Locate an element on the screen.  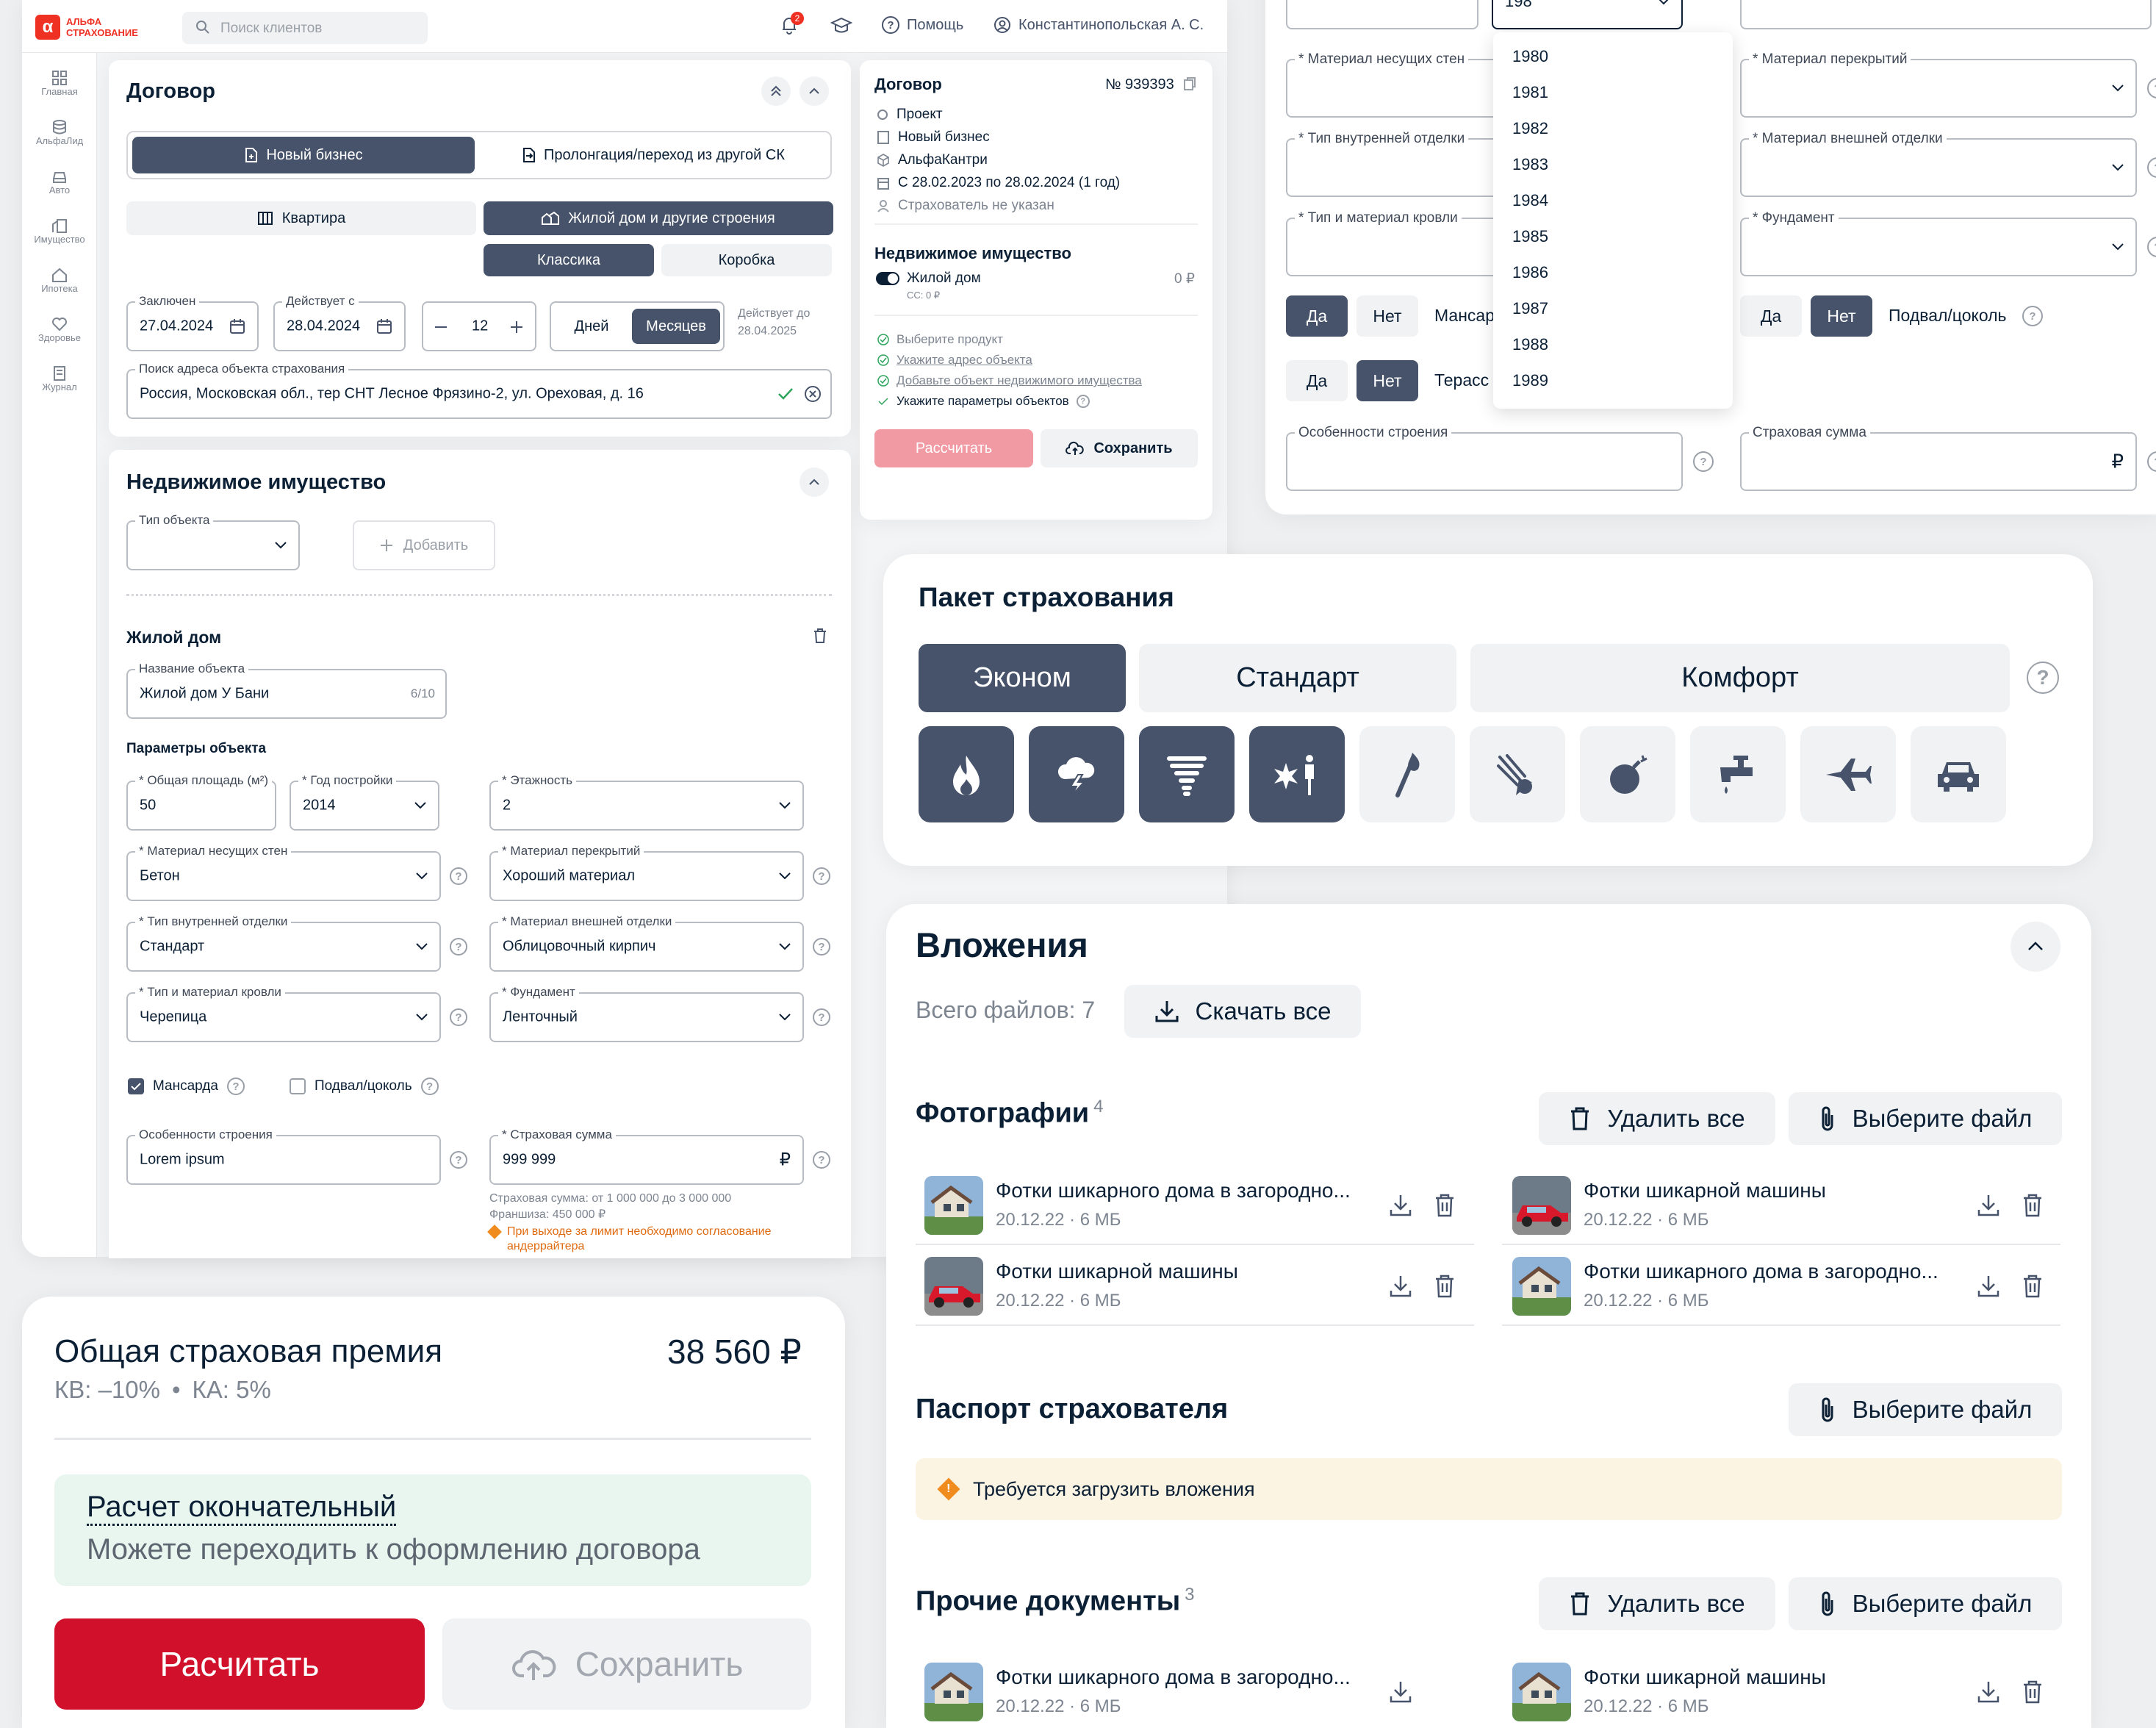
box-button: Коробка is located at coordinates (746, 260).